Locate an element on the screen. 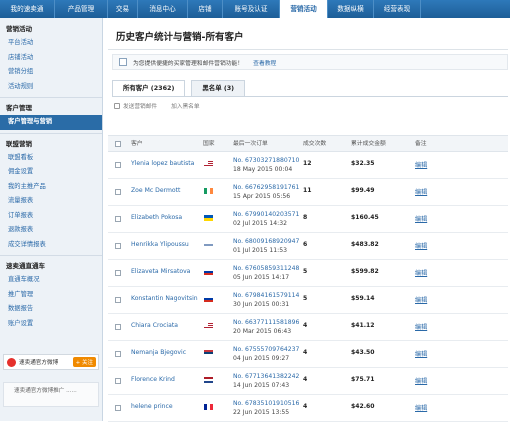  customer-name: Henrikka Ylipoussu is located at coordinates (160, 244).